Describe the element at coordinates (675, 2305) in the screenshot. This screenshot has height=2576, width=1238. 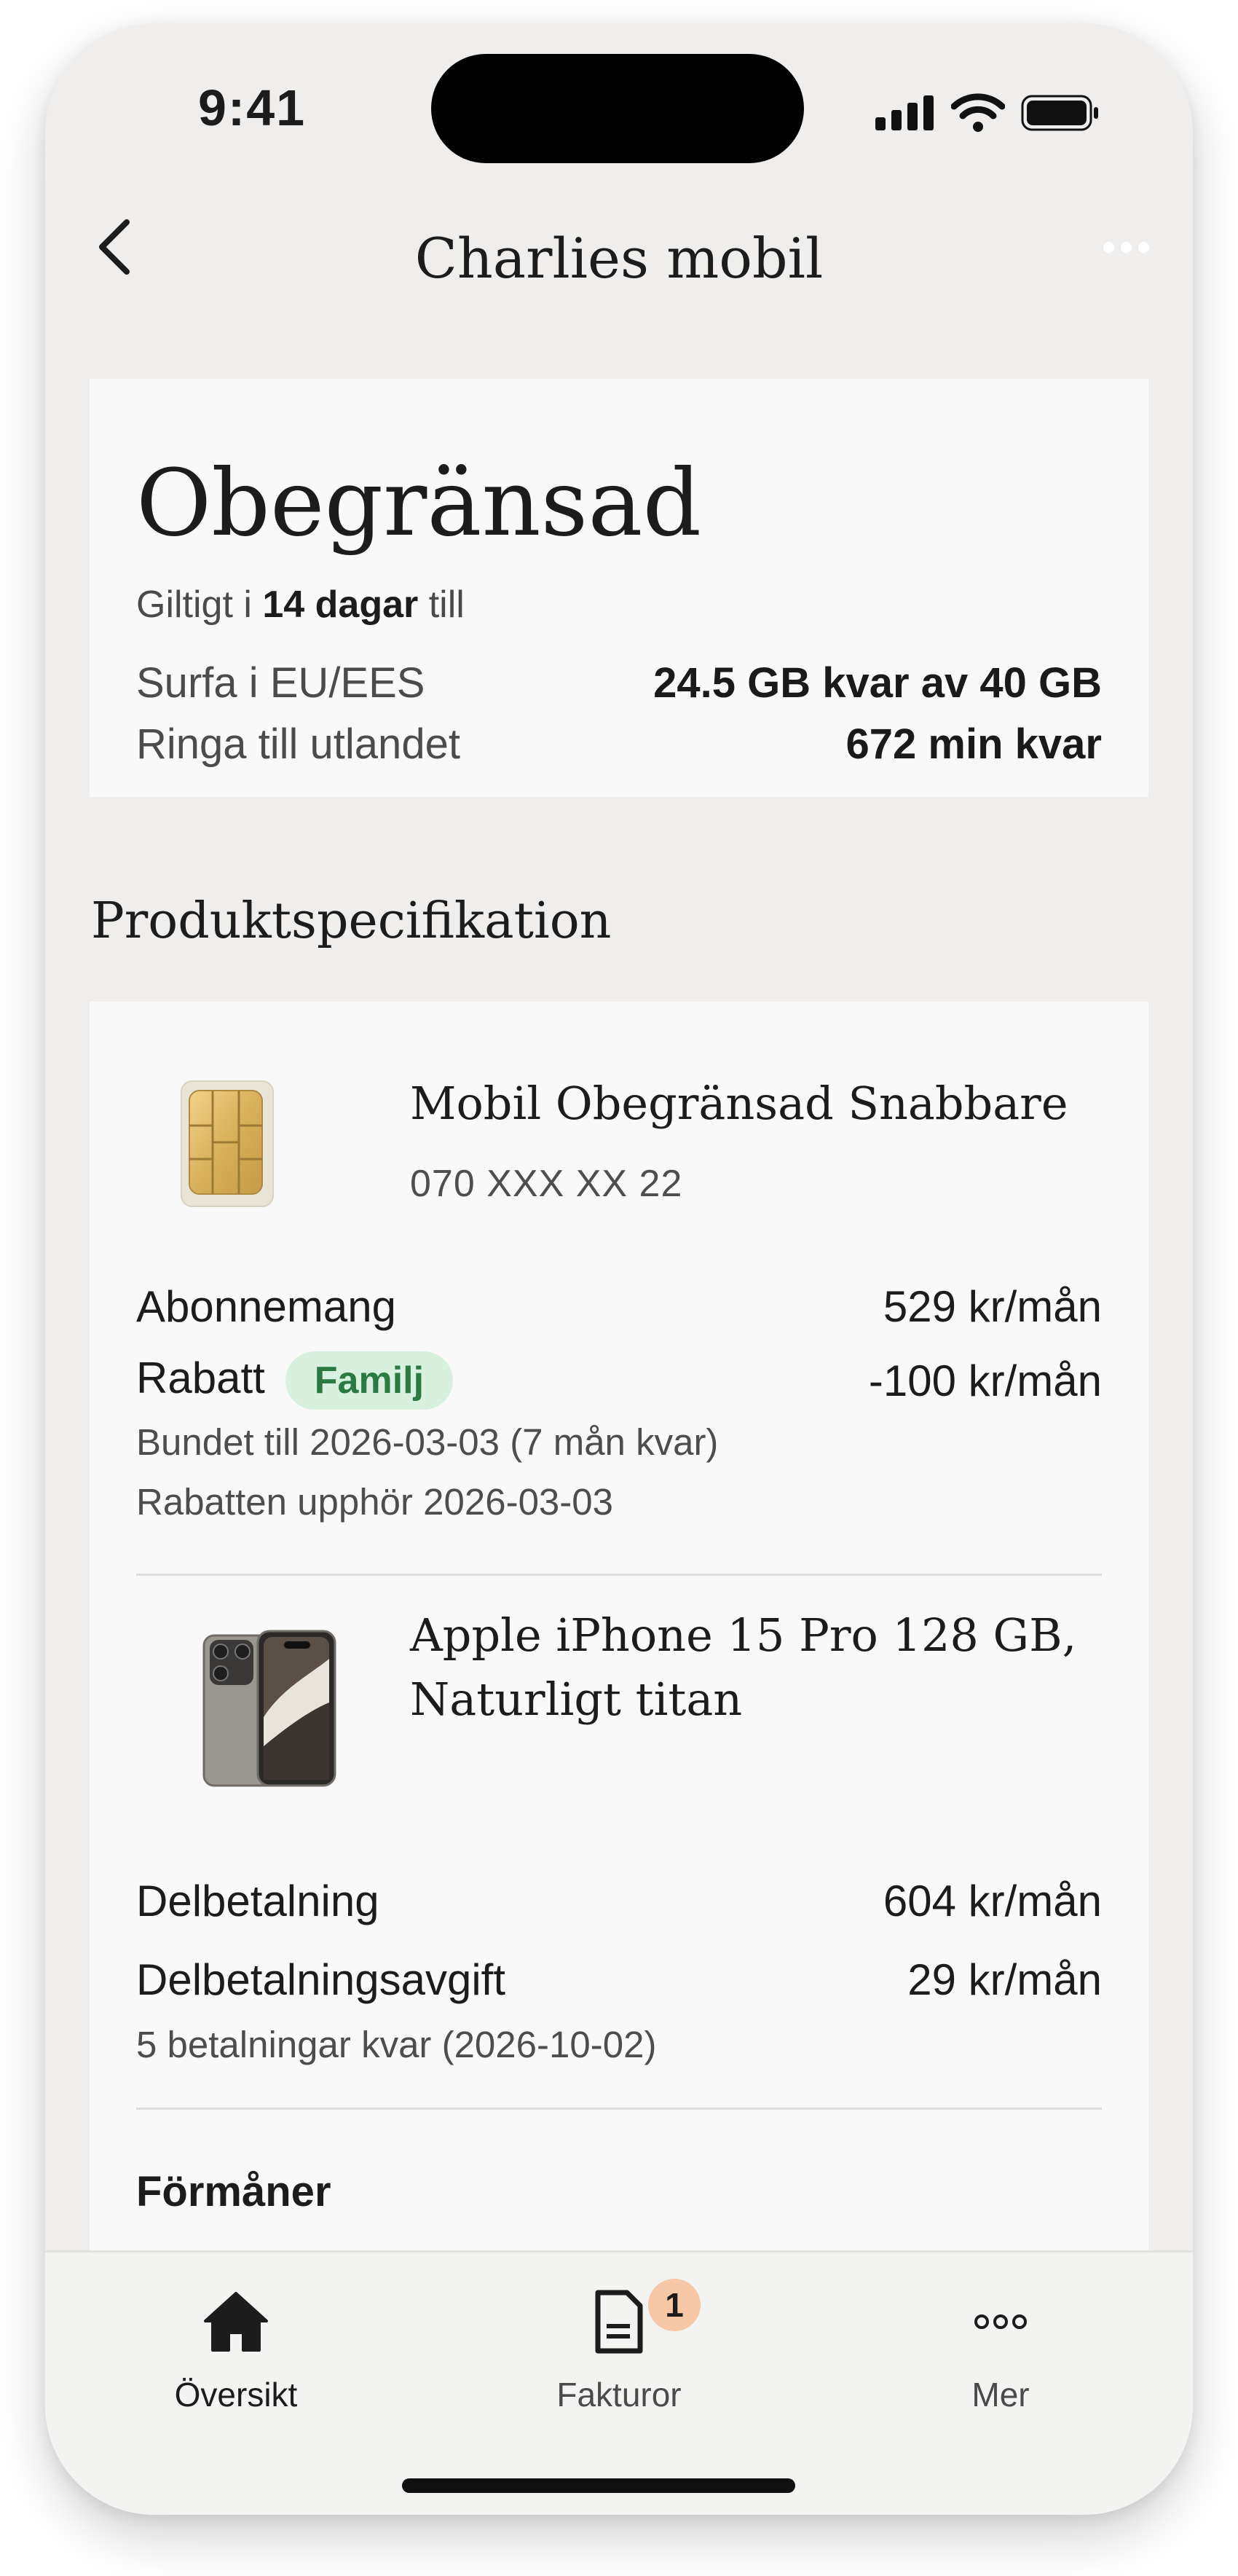
I see `notification-badge: 1` at that location.